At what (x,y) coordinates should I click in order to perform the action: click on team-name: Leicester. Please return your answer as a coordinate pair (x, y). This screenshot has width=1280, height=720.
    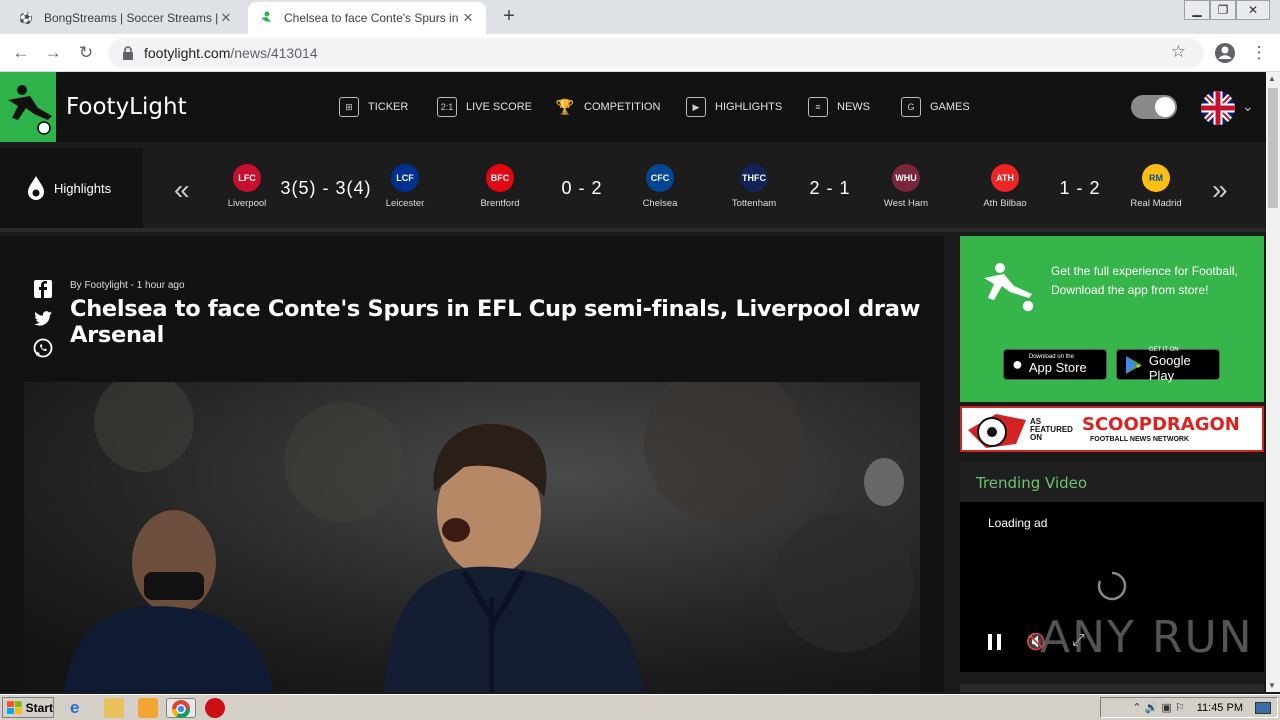
    Looking at the image, I should click on (405, 203).